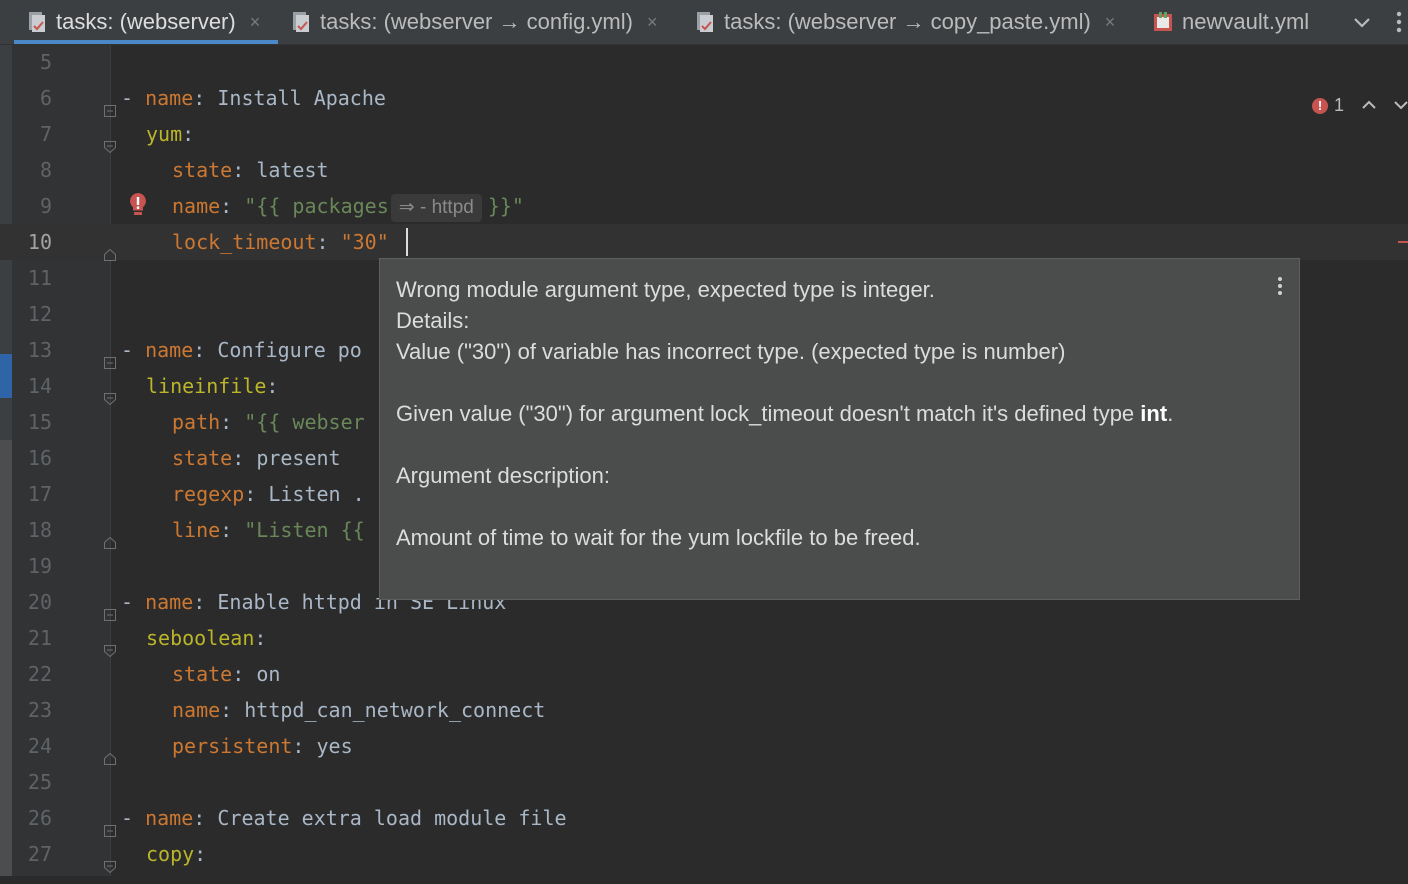  I want to click on vault-file-icon, so click(1163, 22).